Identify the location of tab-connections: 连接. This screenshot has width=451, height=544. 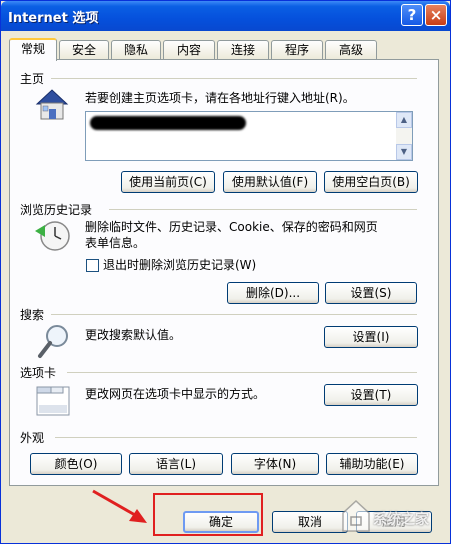
(243, 50).